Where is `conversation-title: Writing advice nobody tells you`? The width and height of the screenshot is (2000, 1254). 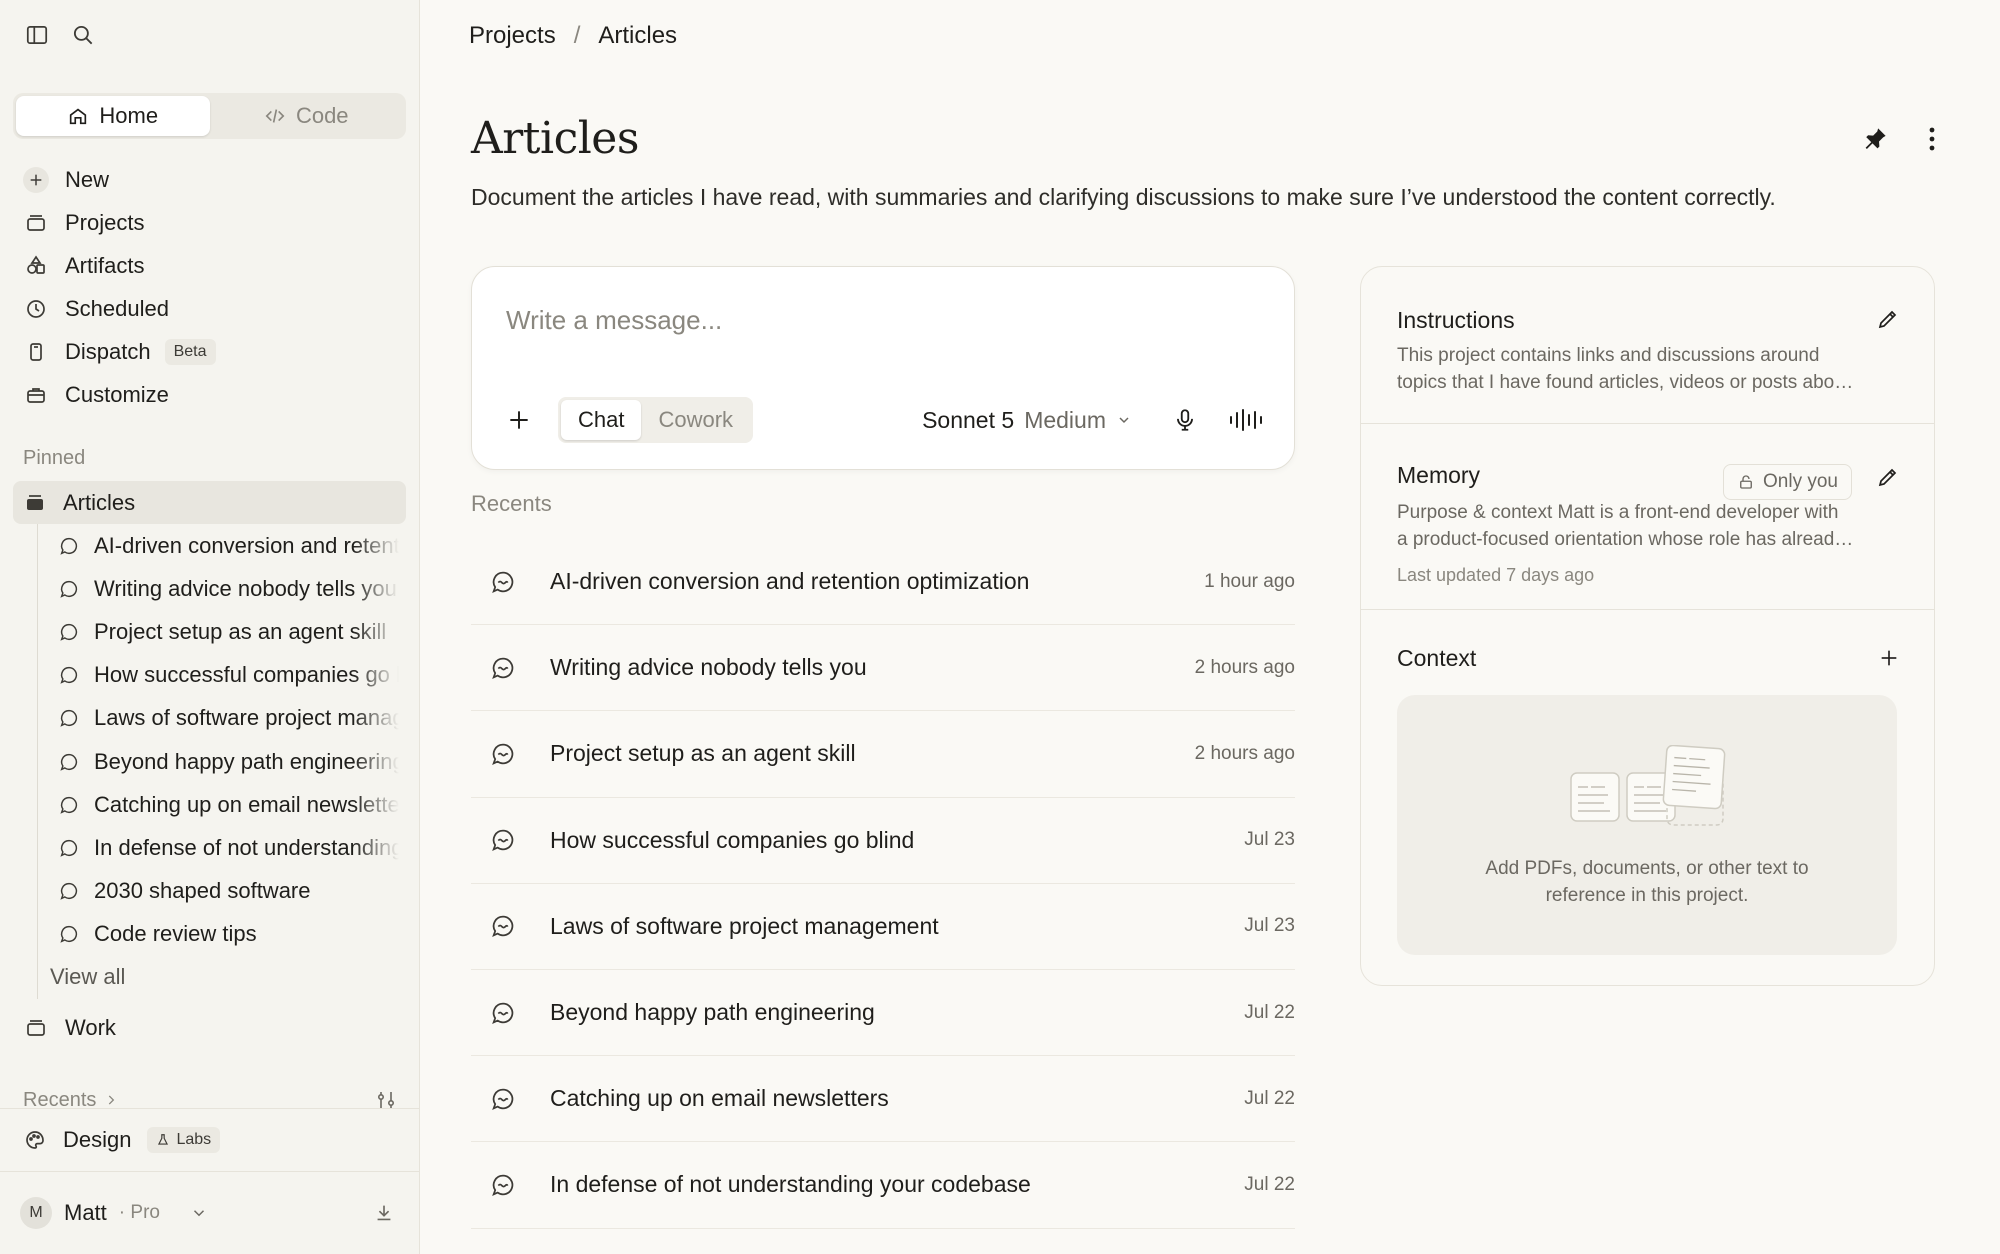
conversation-title: Writing advice nobody tells you is located at coordinates (708, 667).